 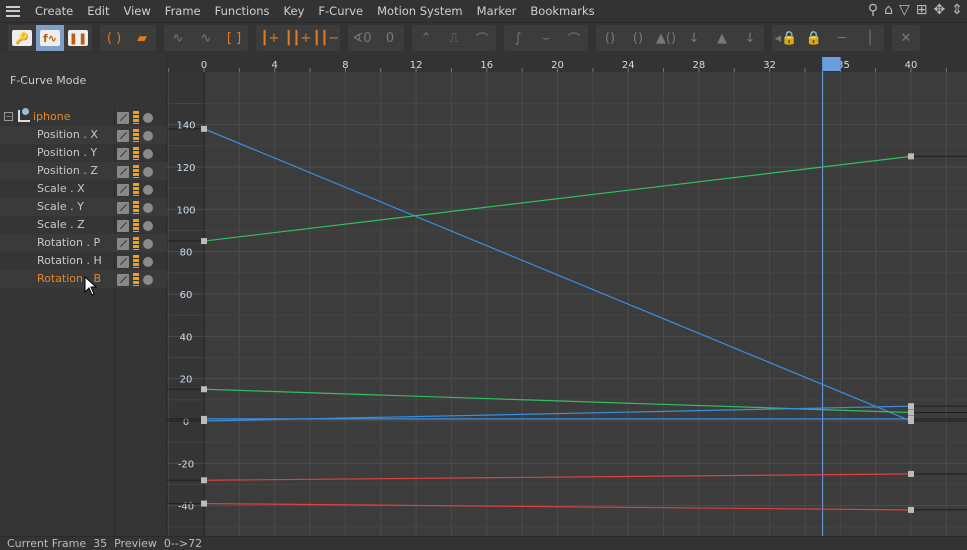 I want to click on lock-time-button: 🔒, so click(x=814, y=38).